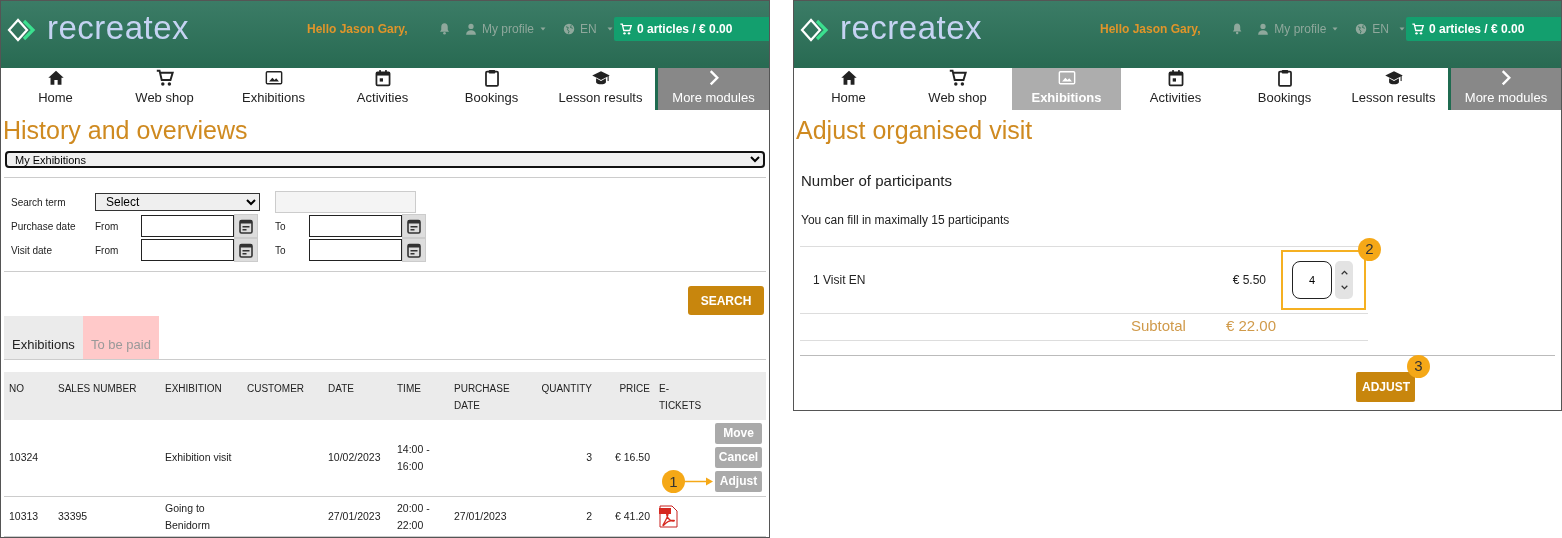 The height and width of the screenshot is (538, 1562). What do you see at coordinates (413, 457) in the screenshot?
I see `table-cell: 14:00 - 16:00` at bounding box center [413, 457].